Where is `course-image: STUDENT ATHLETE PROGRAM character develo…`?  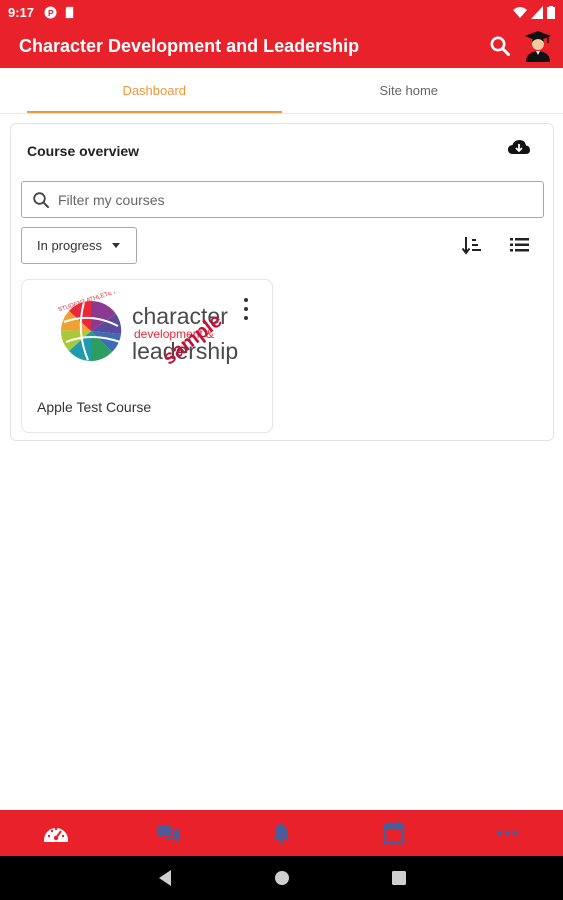 course-image: STUDENT ATHLETE PROGRAM character develo… is located at coordinates (148, 330).